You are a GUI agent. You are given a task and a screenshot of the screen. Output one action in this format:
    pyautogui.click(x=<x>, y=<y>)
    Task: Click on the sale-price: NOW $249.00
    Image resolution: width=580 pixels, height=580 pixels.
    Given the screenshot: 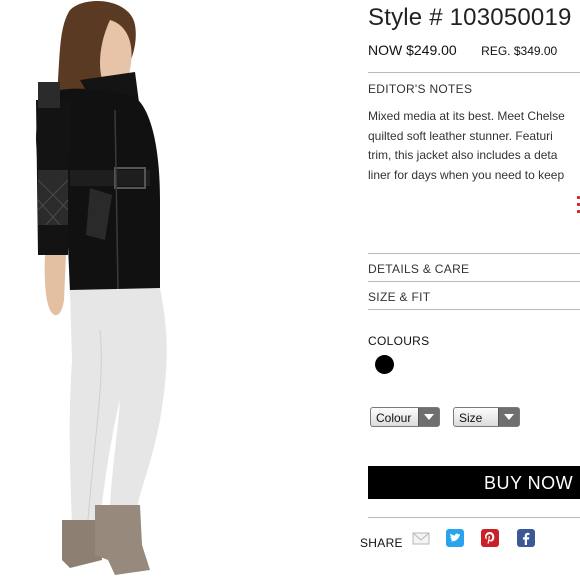 What is the action you would take?
    pyautogui.click(x=412, y=50)
    